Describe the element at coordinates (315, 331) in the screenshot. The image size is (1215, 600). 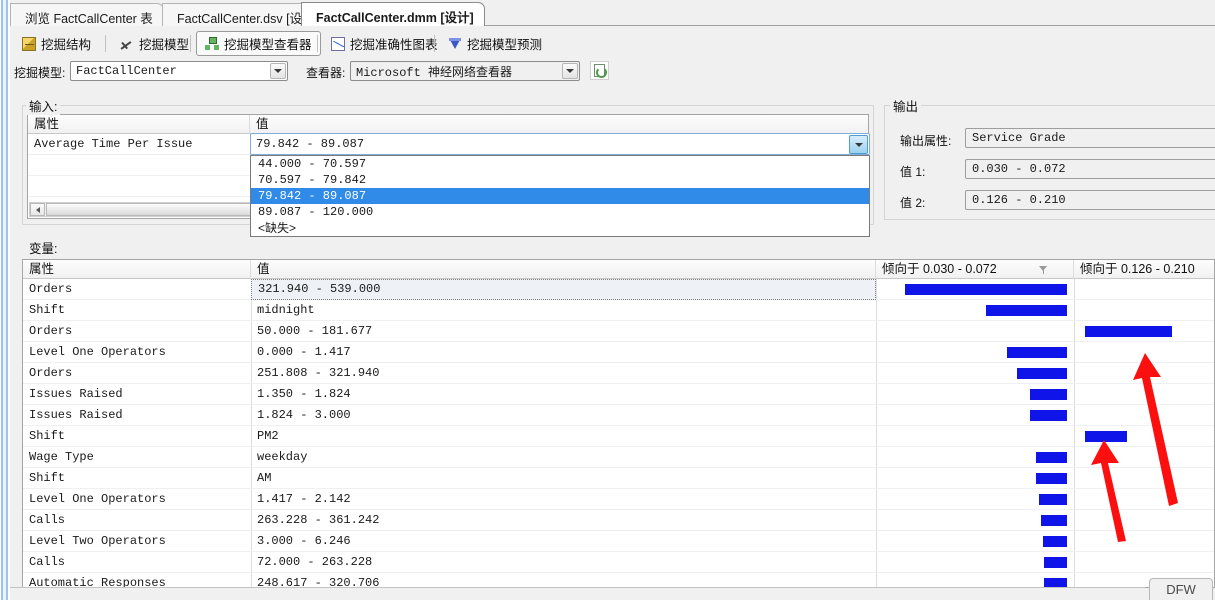
I see `row-value: 50.000 - 181.677` at that location.